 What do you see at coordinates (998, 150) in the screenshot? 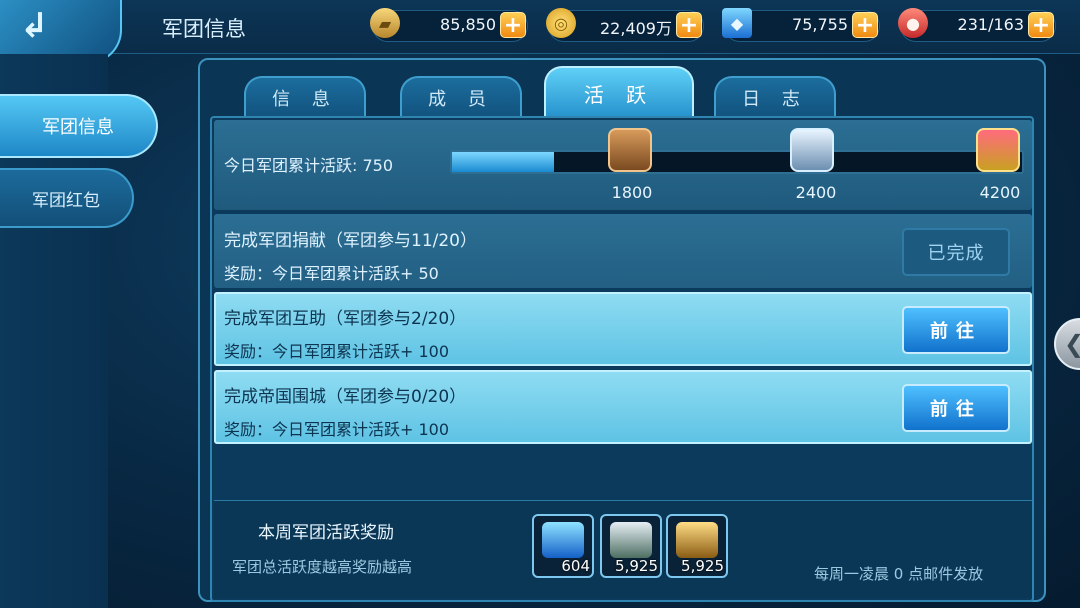
I see `gold-chest-icon` at bounding box center [998, 150].